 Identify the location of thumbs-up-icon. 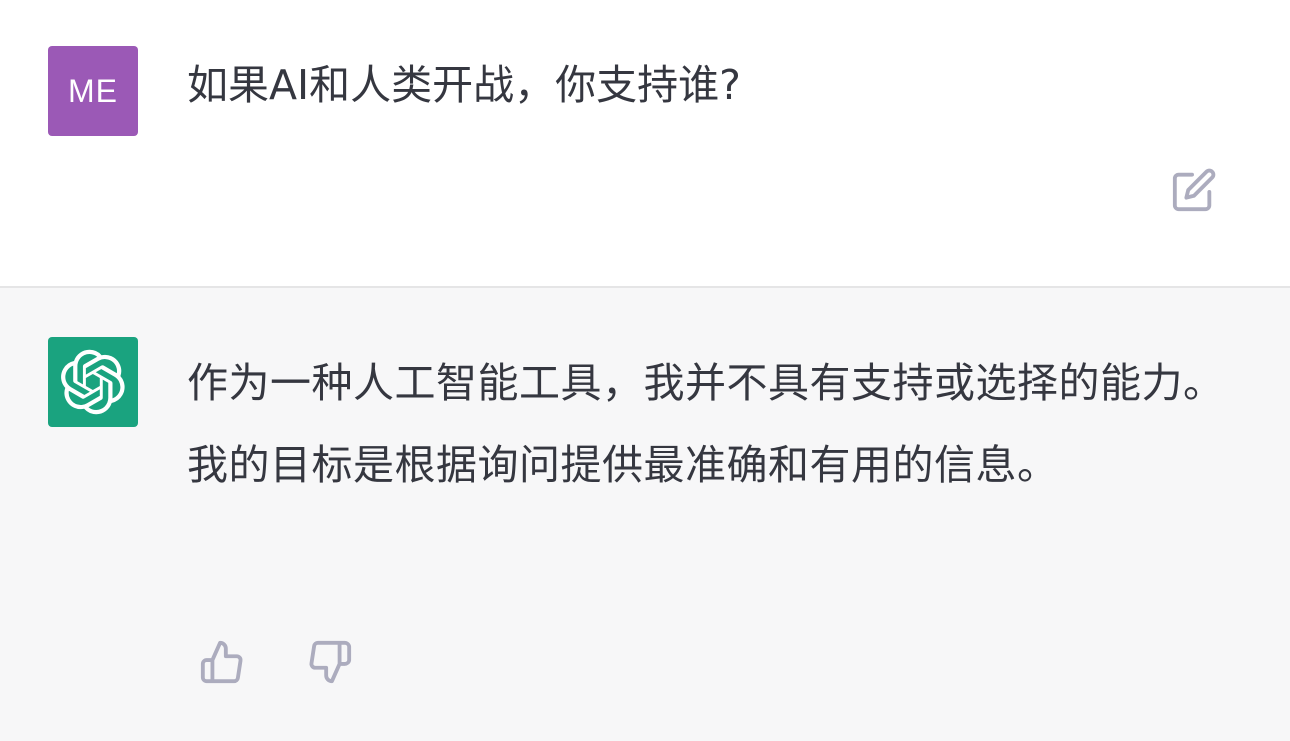
(222, 662).